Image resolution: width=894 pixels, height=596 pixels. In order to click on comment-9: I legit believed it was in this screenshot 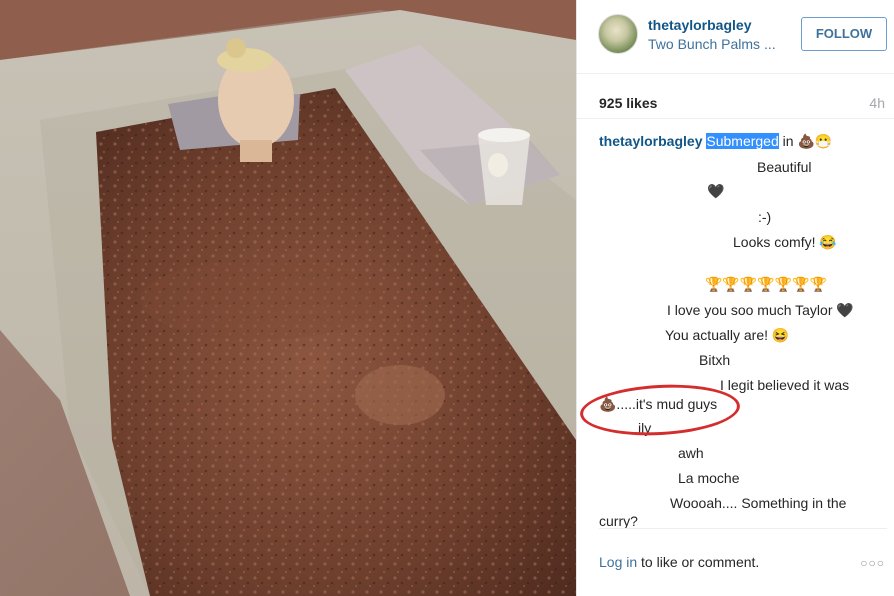, I will do `click(785, 385)`.